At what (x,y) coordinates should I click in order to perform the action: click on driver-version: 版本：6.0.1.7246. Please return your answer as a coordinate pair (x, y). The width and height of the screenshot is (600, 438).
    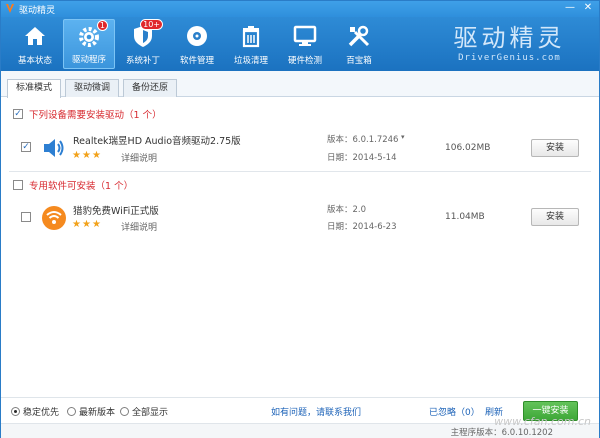
    Looking at the image, I should click on (363, 140).